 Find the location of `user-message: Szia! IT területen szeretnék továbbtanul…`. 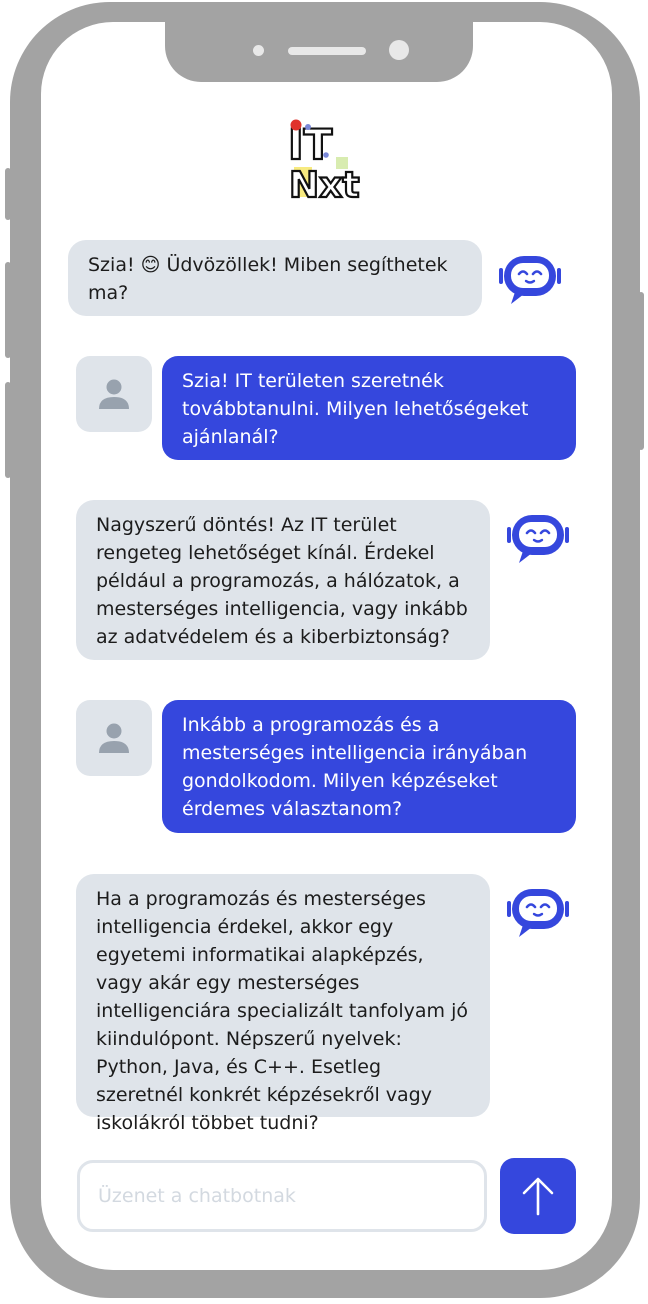

user-message: Szia! IT területen szeretnék továbbtanul… is located at coordinates (369, 408).